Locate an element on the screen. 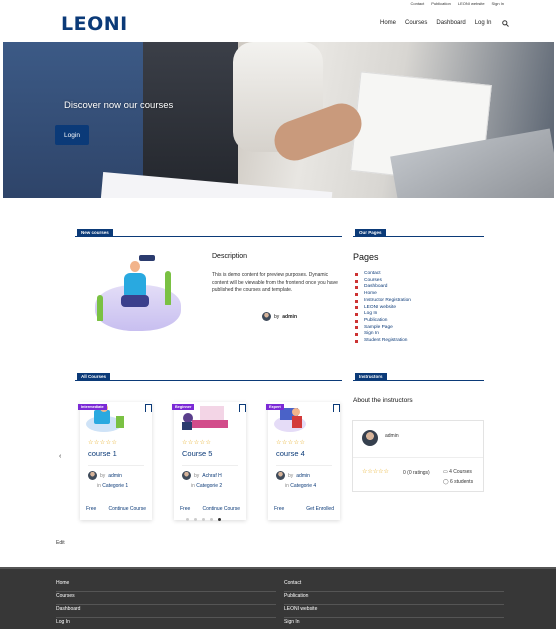 Image resolution: width=556 pixels, height=629 pixels. new-courses-title: New courses is located at coordinates (95, 232).